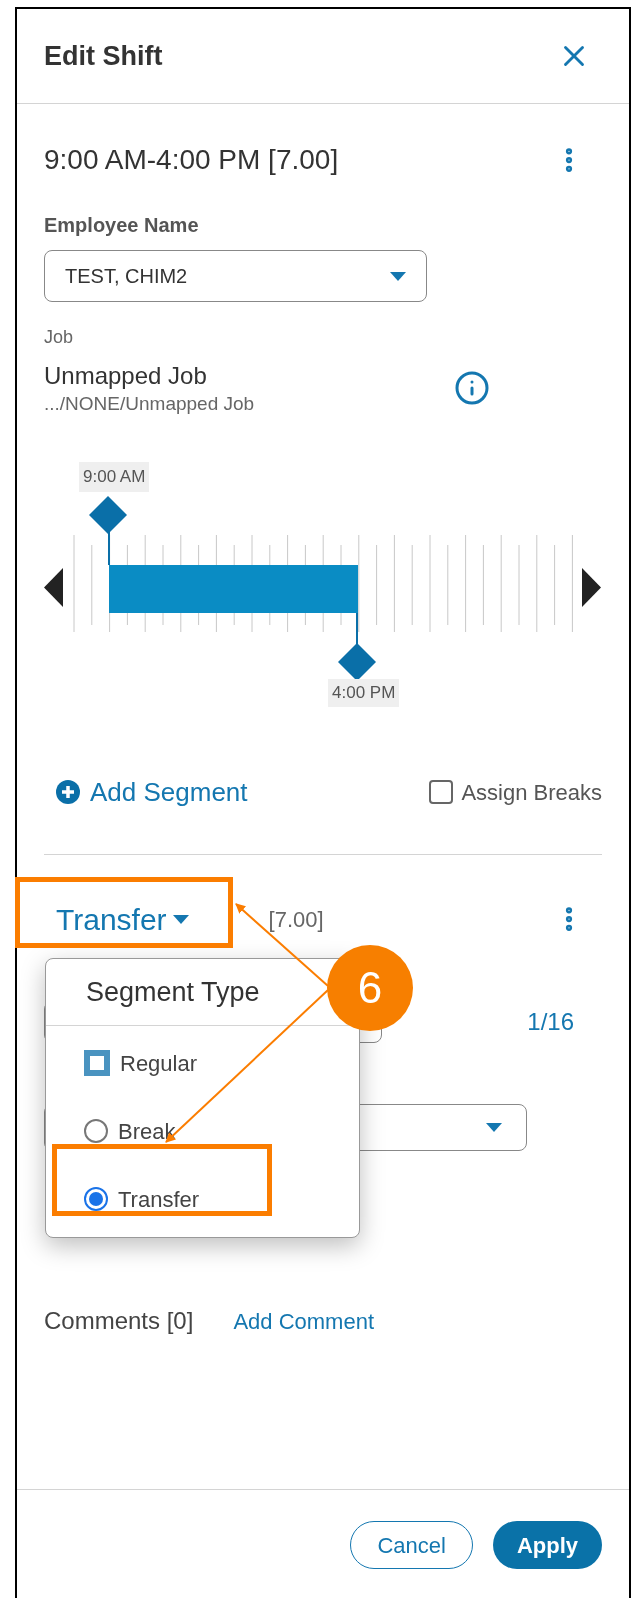 This screenshot has width=637, height=1598. I want to click on end-time-label: 4:00 PM, so click(364, 693).